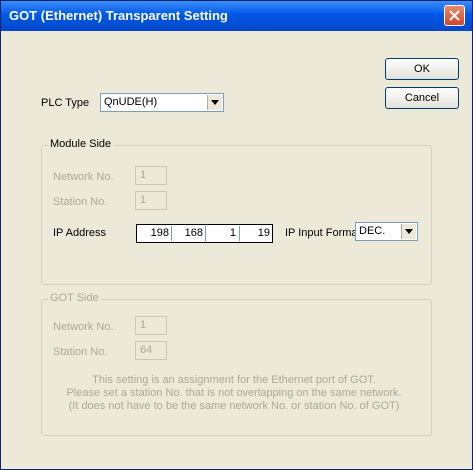  Describe the element at coordinates (220, 233) in the screenshot. I see `ip-octet-3: 1` at that location.